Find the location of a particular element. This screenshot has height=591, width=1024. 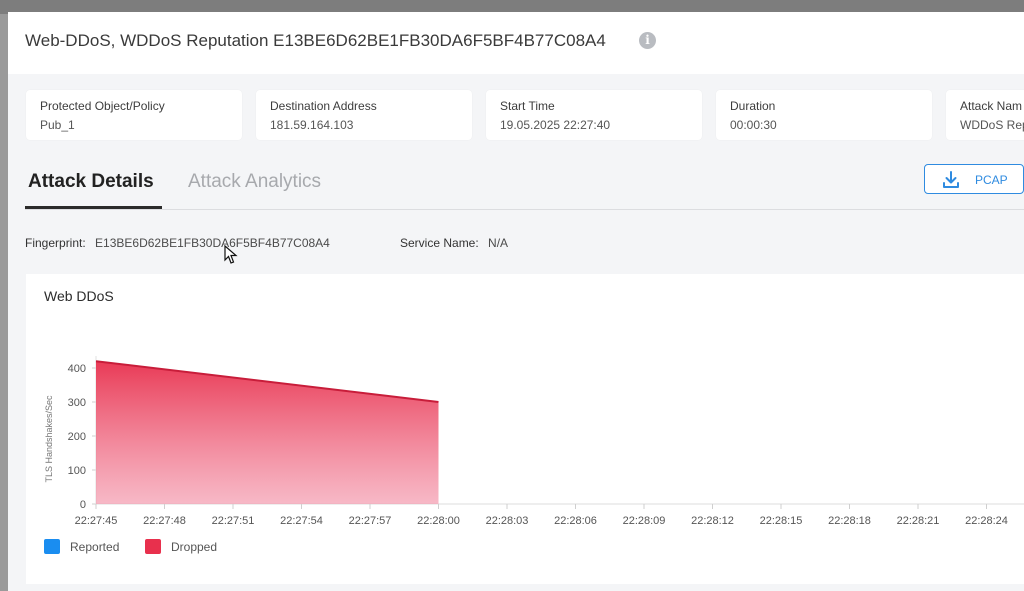

tab-bar: Attack Details Attack Analytics is located at coordinates (516, 185).